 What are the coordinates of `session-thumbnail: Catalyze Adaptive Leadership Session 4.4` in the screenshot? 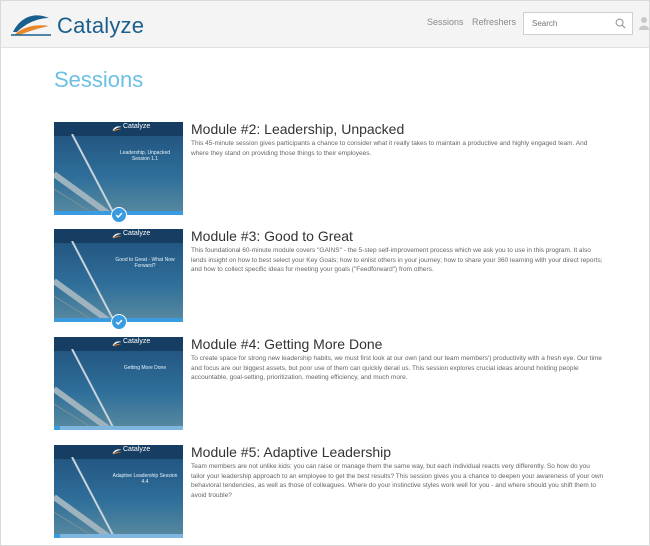 It's located at (118, 491).